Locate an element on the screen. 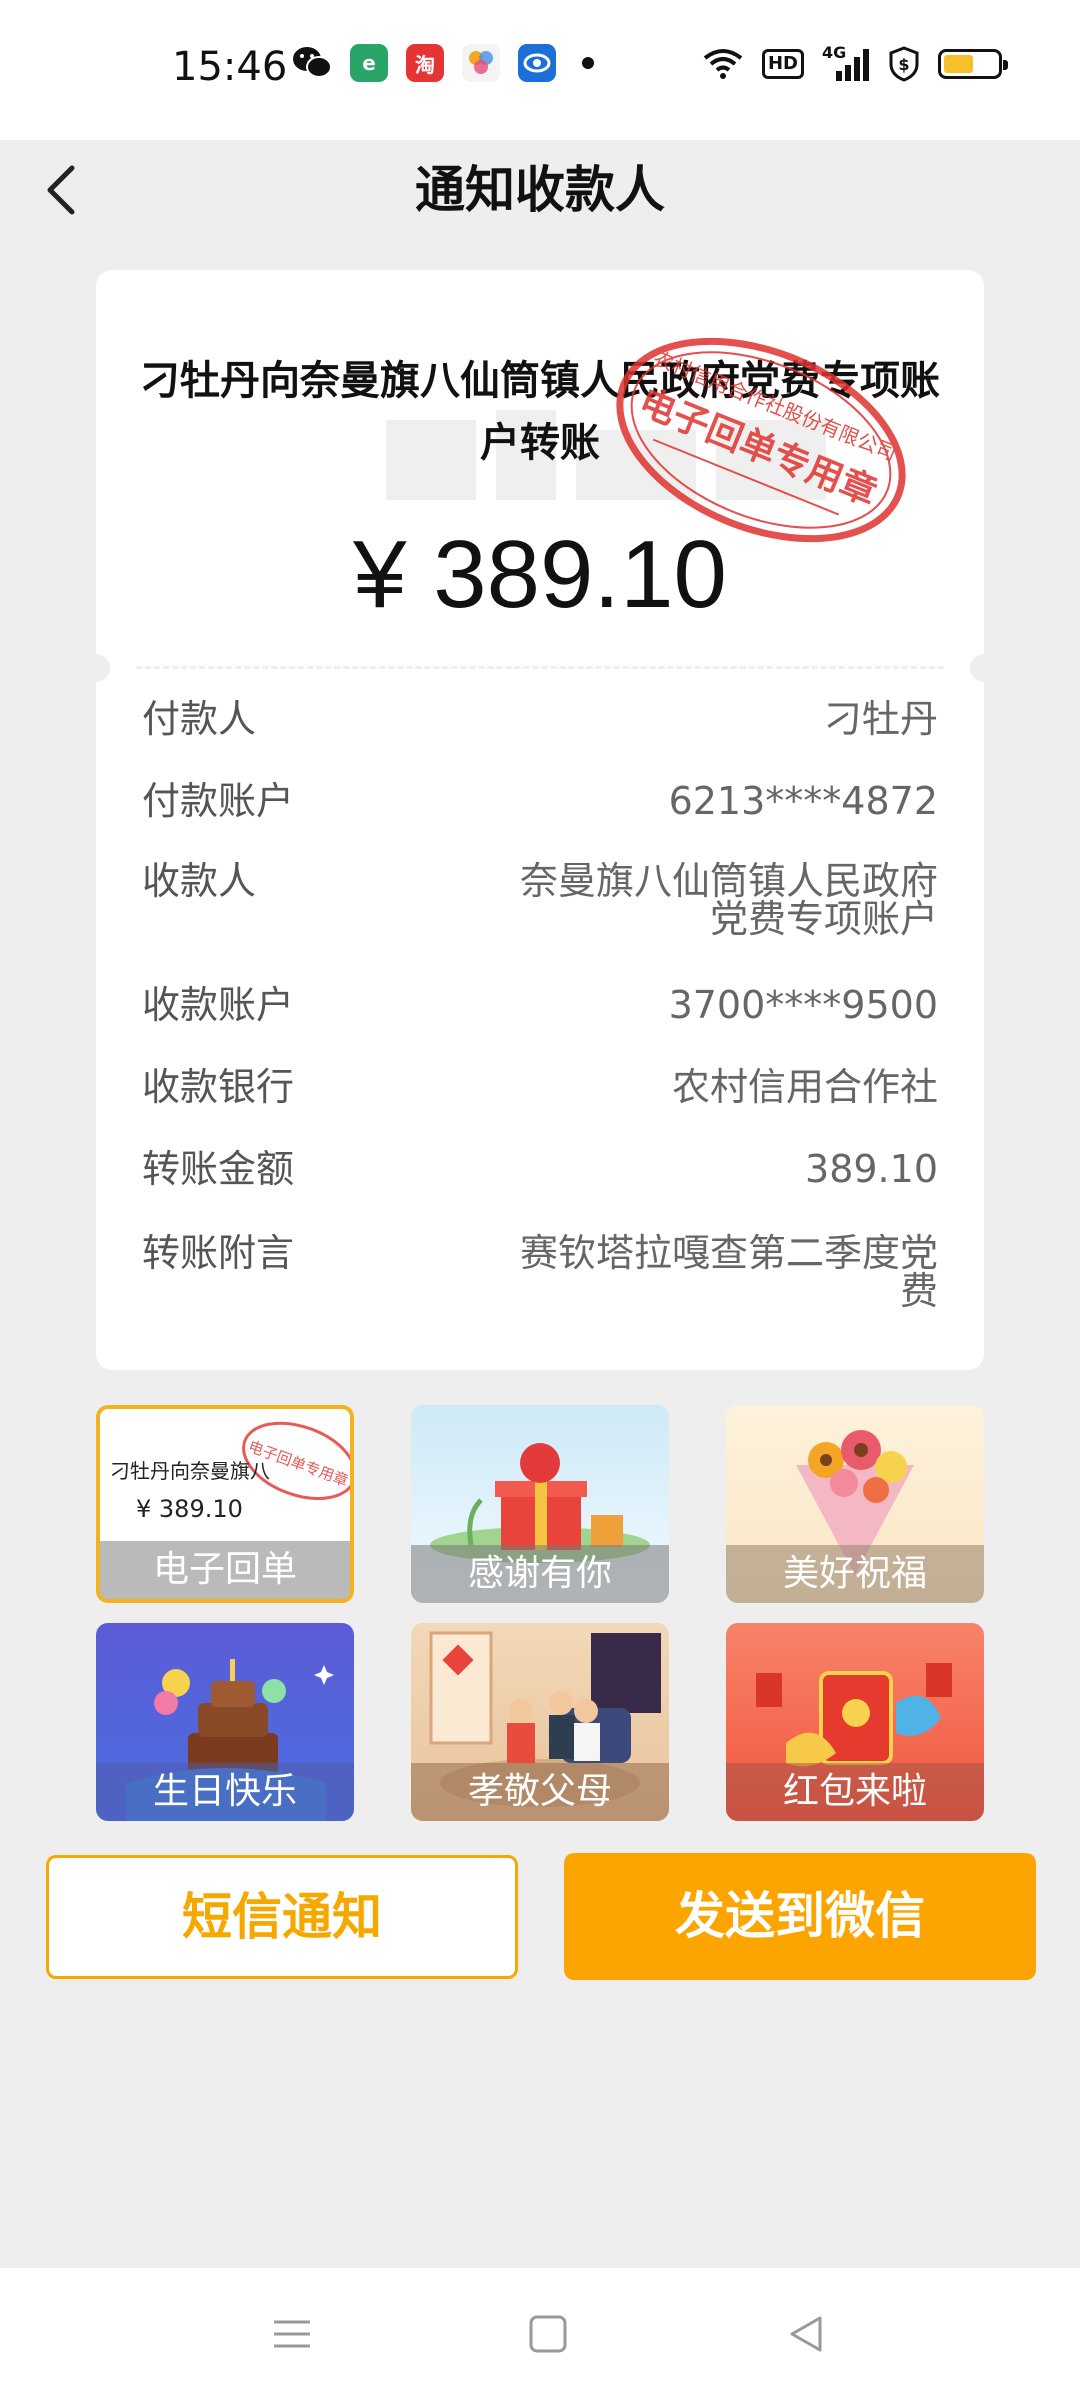 This screenshot has height=2400, width=1080. detail-value: 农村信用合作社 is located at coordinates (804, 1087).